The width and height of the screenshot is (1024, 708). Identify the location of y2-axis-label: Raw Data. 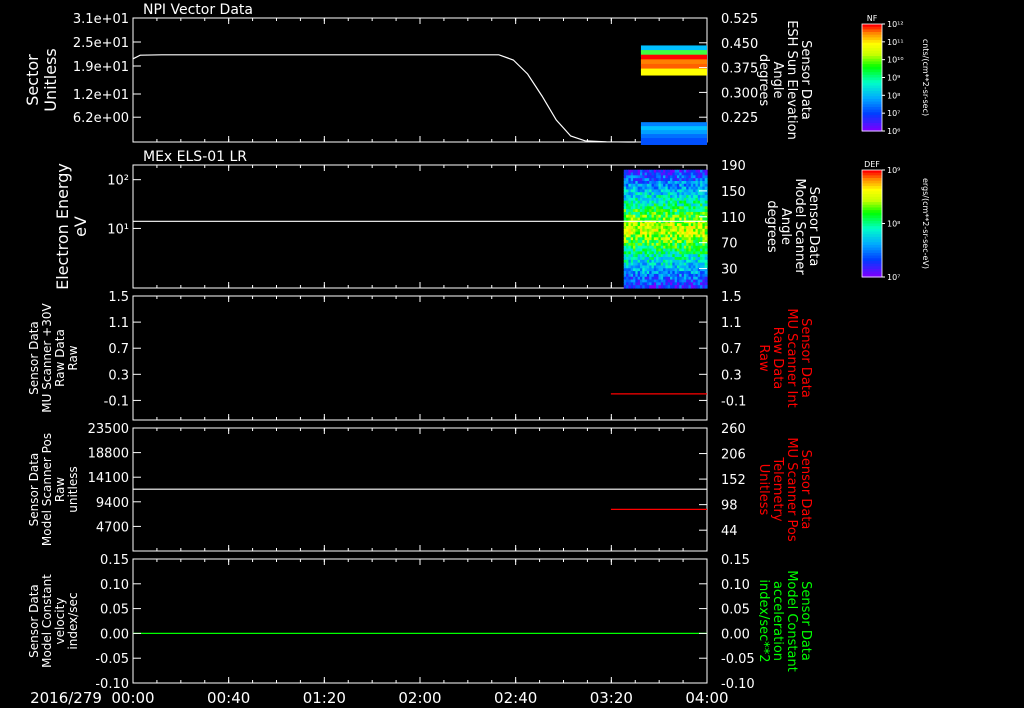
(777, 358).